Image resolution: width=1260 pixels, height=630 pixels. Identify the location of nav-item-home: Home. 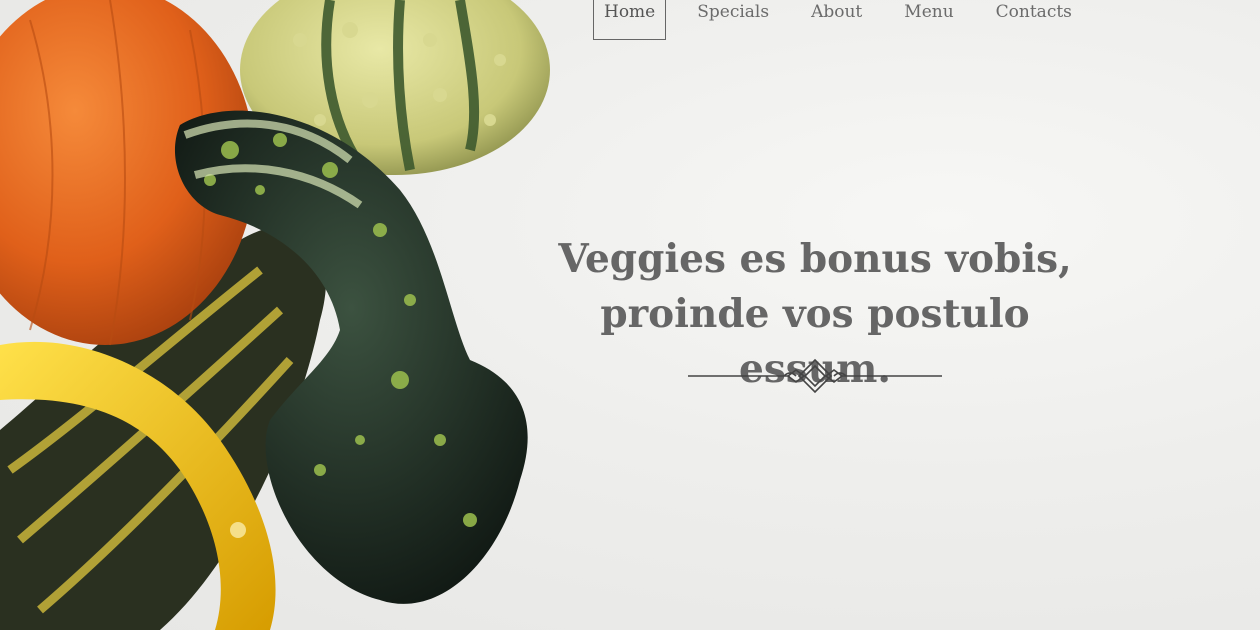
(630, 20).